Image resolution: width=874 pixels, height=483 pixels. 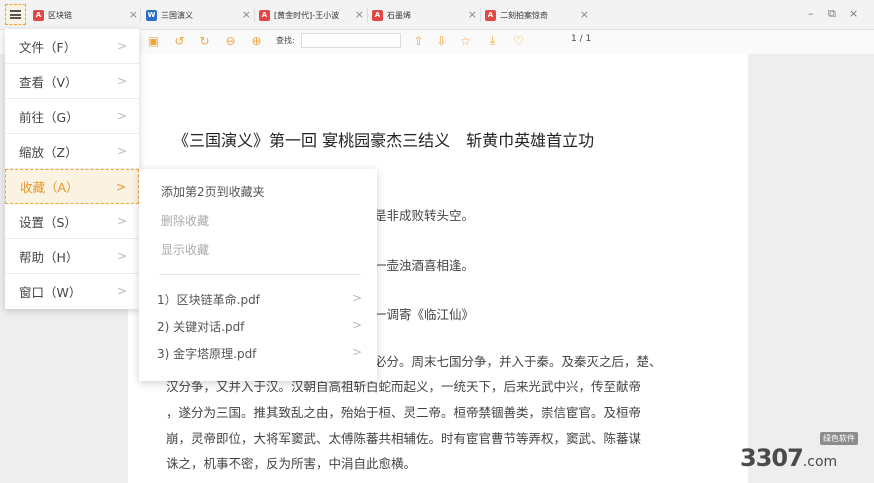 I want to click on add-to-favorites-item: 添加第2页到收藏夹, so click(x=213, y=191).